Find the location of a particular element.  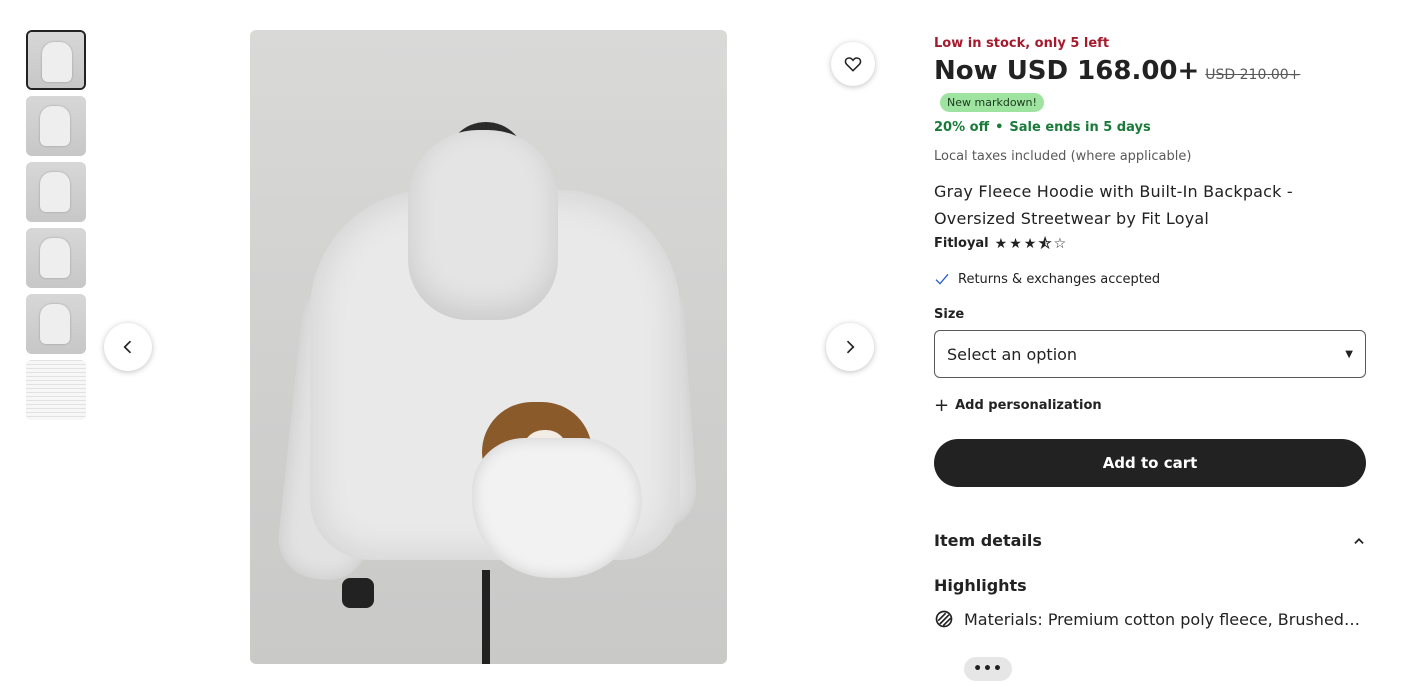

markdown-badge: New markdown! is located at coordinates (992, 102).